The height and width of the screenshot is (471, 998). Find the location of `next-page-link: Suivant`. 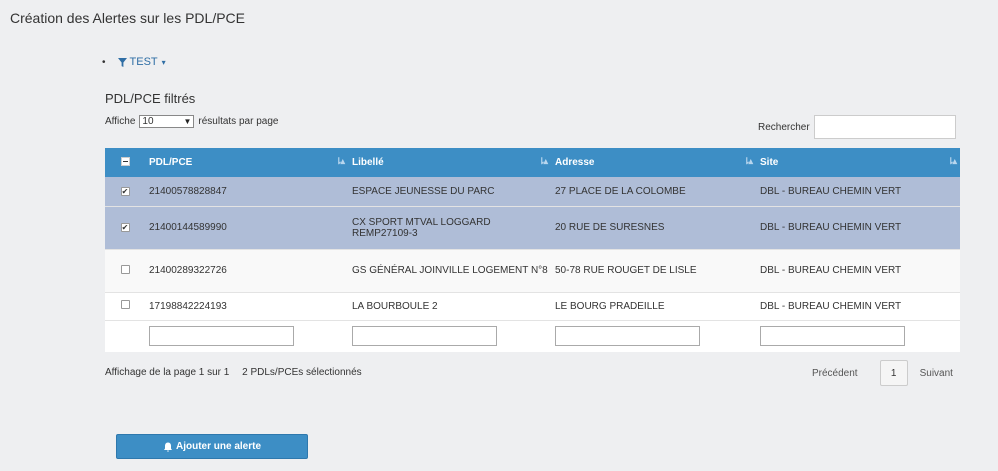

next-page-link: Suivant is located at coordinates (936, 373).